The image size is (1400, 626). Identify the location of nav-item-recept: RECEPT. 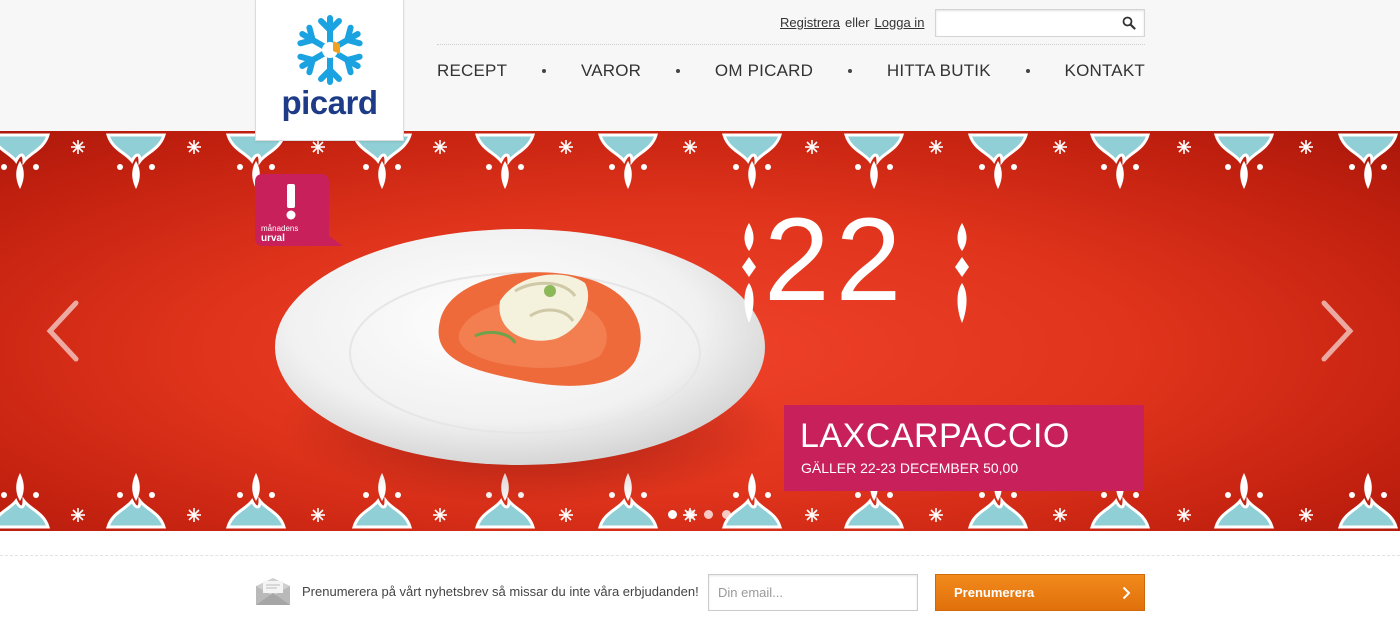
(472, 71).